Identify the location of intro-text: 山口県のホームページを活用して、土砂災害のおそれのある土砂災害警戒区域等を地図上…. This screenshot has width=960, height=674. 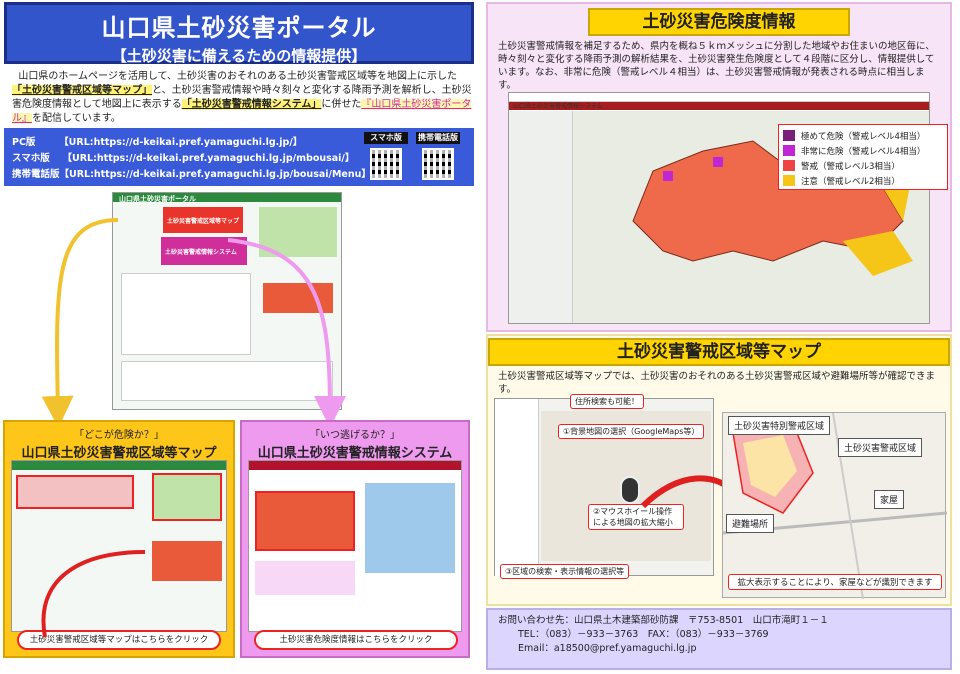
(242, 98).